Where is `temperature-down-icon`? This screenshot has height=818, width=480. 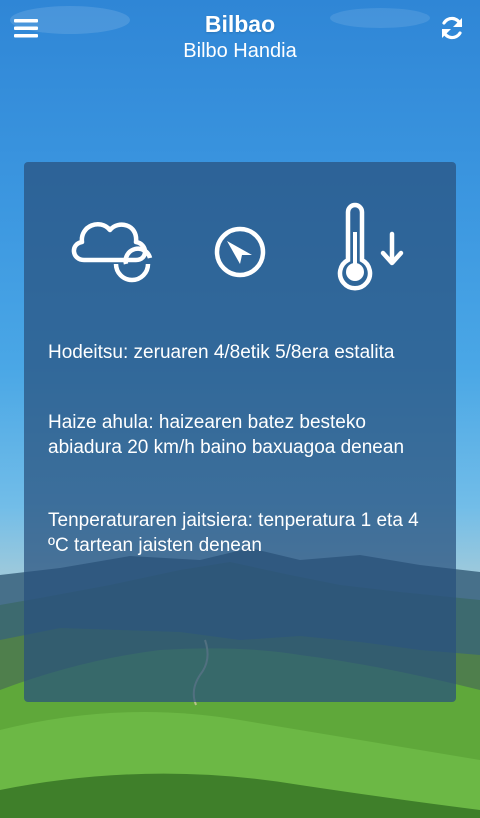 temperature-down-icon is located at coordinates (370, 249).